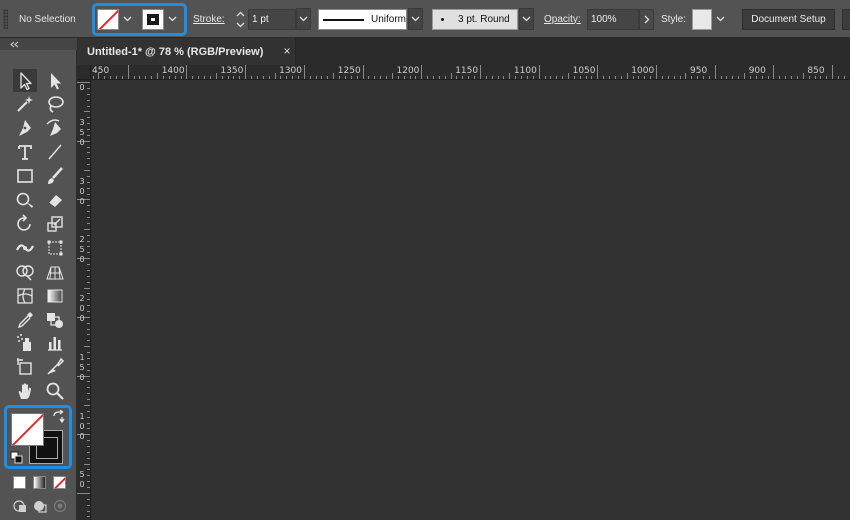 The width and height of the screenshot is (850, 520). Describe the element at coordinates (240, 19) in the screenshot. I see `stroke-weight-spinner` at that location.